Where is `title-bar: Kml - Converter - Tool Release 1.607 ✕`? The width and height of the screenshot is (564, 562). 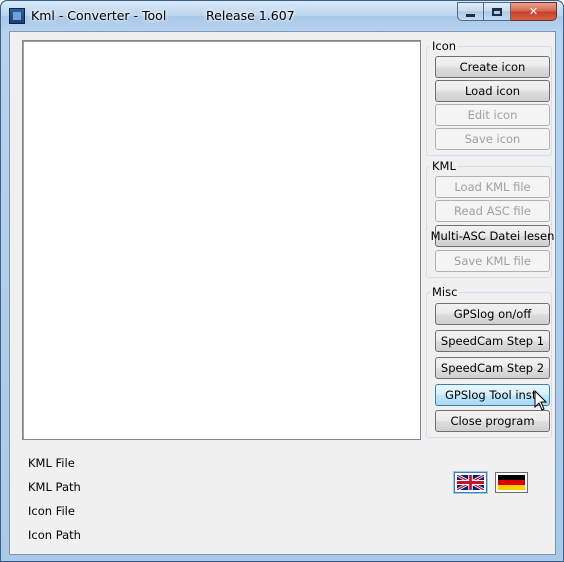 title-bar: Kml - Converter - Tool Release 1.607 ✕ is located at coordinates (282, 16).